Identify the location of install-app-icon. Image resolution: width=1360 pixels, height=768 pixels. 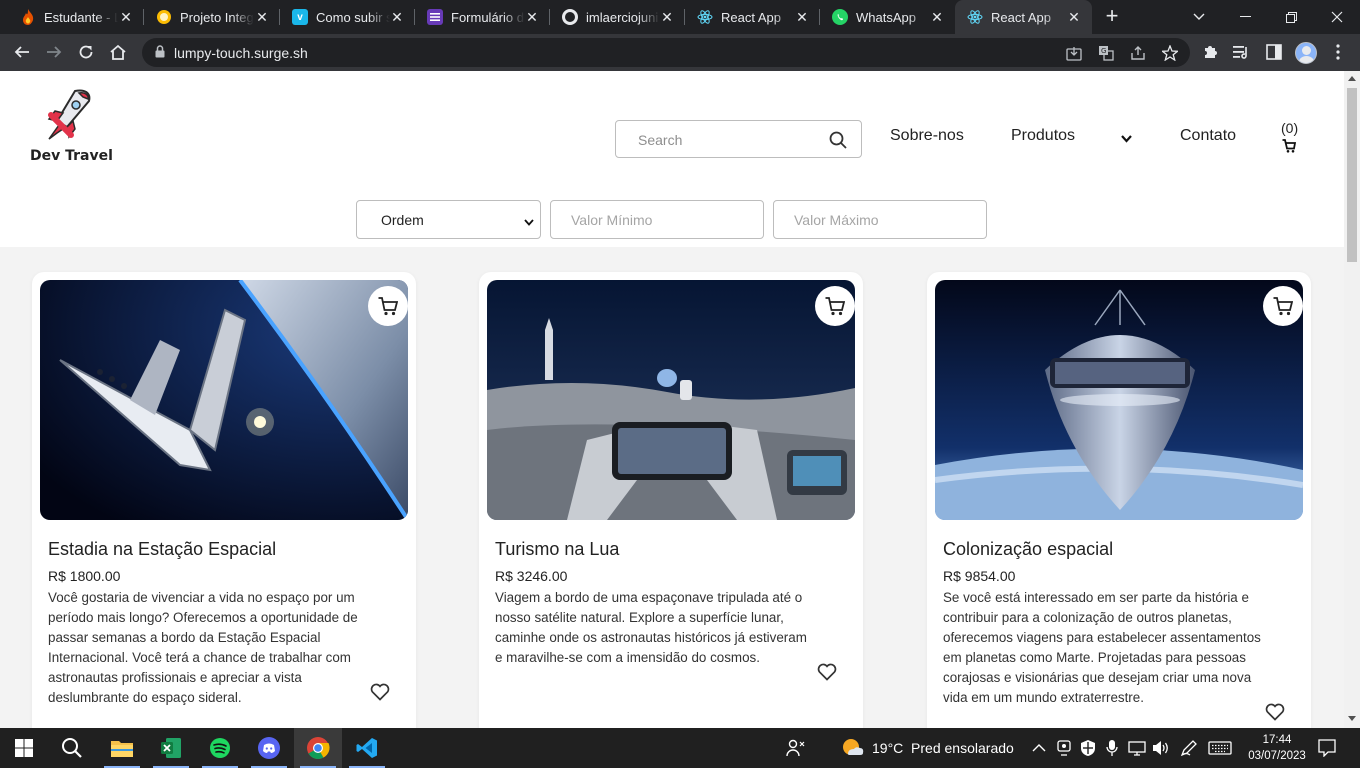
(1074, 53).